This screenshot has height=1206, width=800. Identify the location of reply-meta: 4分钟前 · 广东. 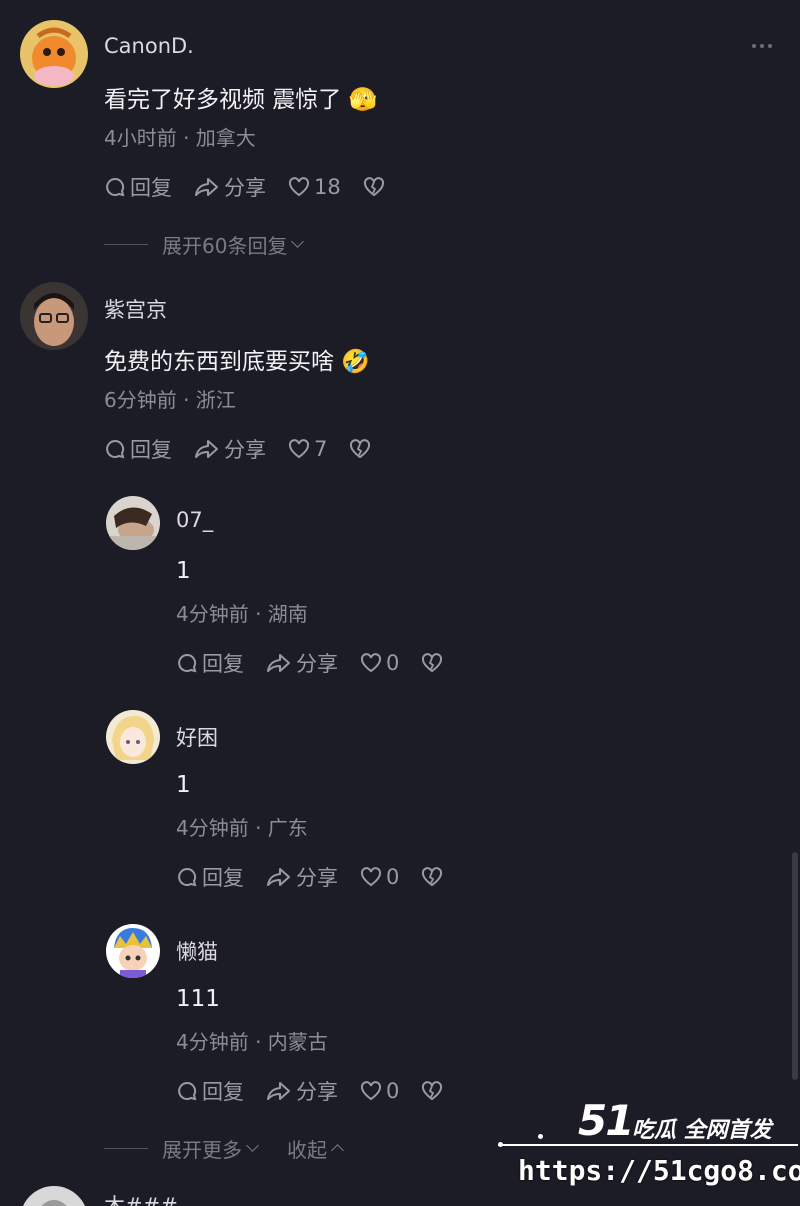
(242, 828).